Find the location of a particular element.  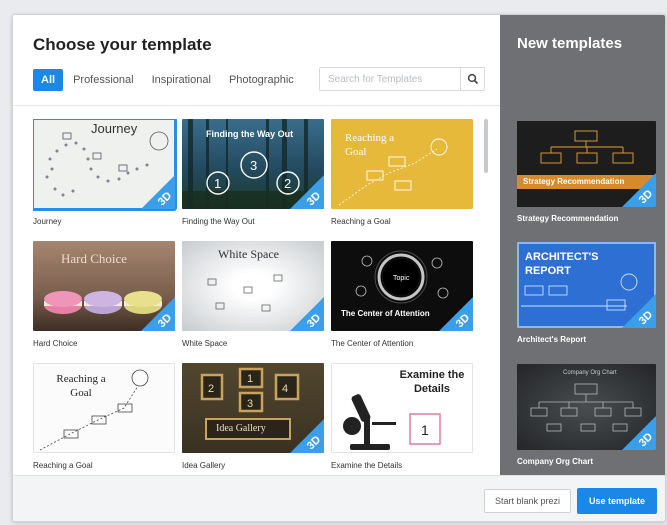

template-thumbnail: White Space 3D is located at coordinates (253, 286).